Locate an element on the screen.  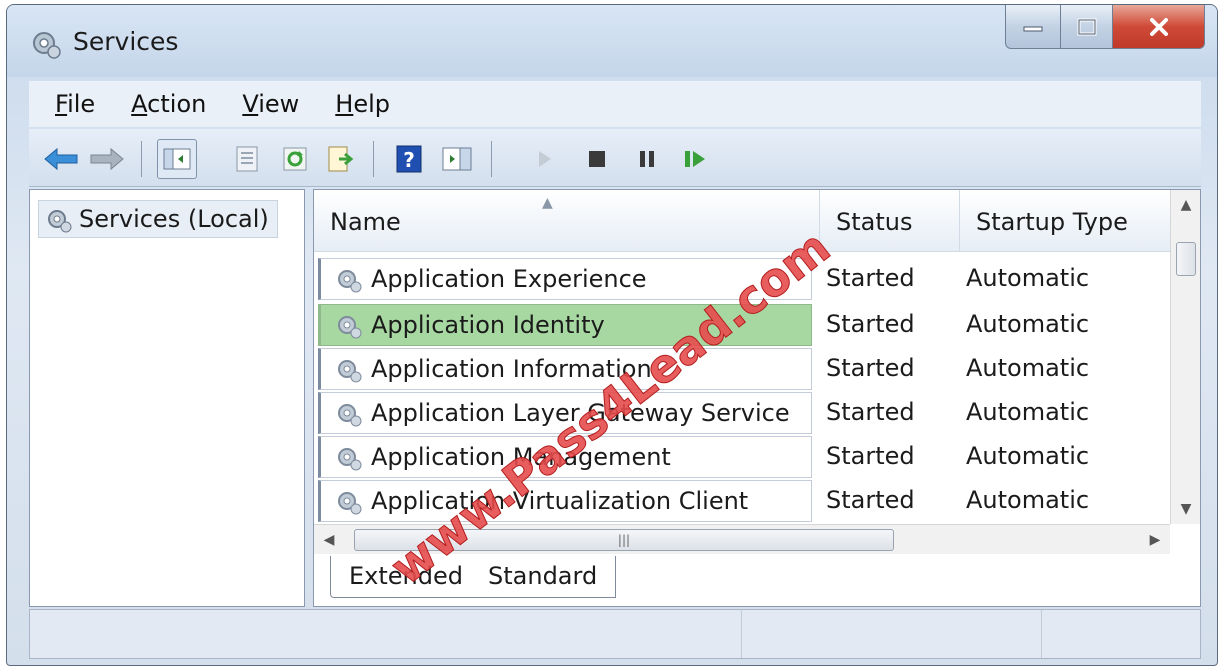
stop-service-button is located at coordinates (597, 159).